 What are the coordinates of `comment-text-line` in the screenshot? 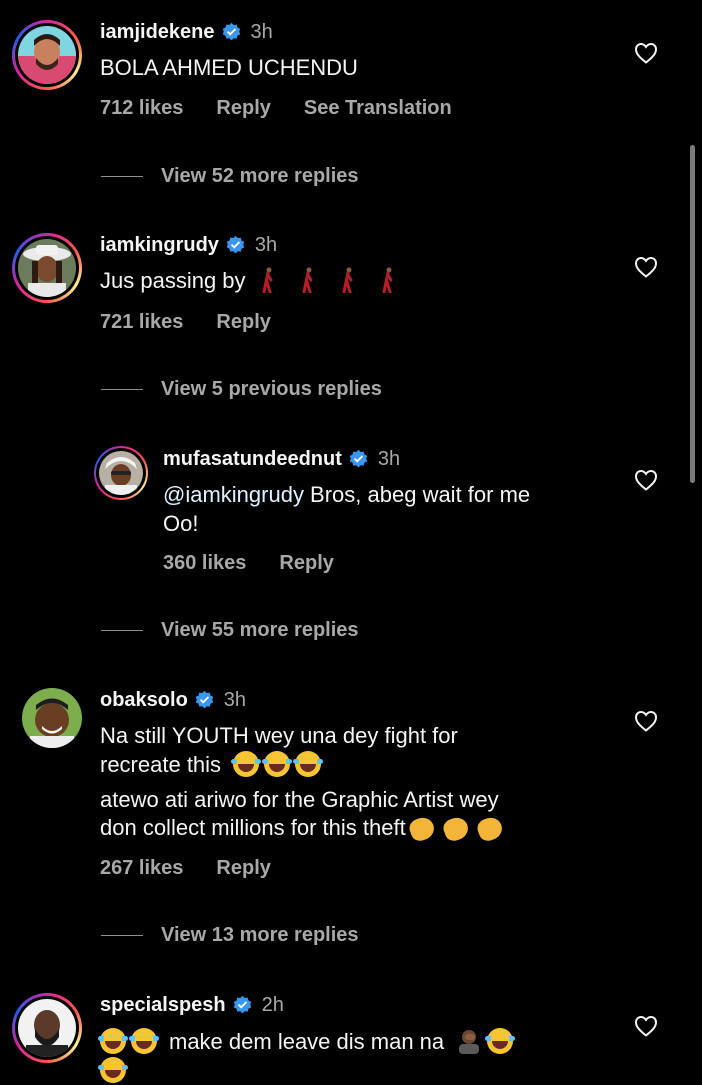 It's located at (114, 1070).